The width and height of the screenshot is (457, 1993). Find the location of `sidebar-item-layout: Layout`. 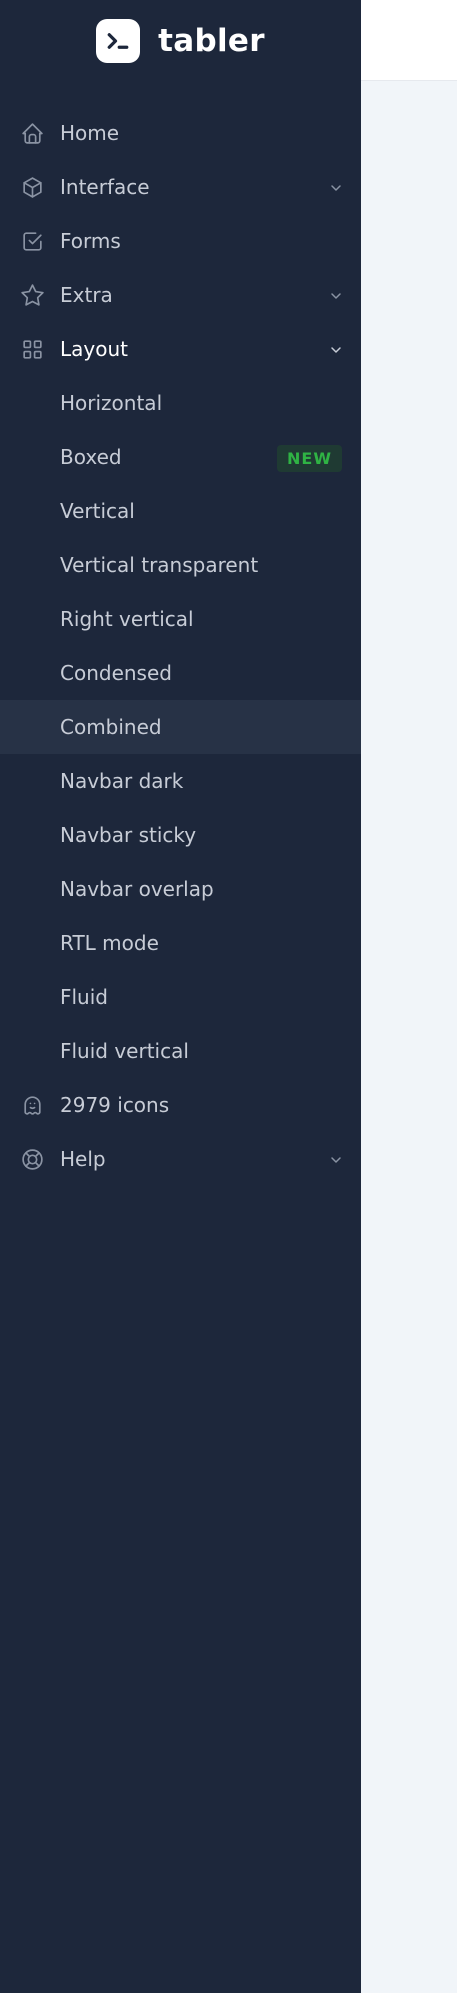

sidebar-item-layout: Layout is located at coordinates (180, 349).